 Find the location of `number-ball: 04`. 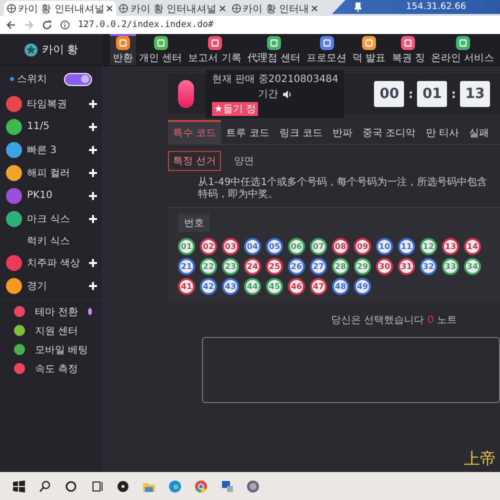

number-ball: 04 is located at coordinates (252, 246).